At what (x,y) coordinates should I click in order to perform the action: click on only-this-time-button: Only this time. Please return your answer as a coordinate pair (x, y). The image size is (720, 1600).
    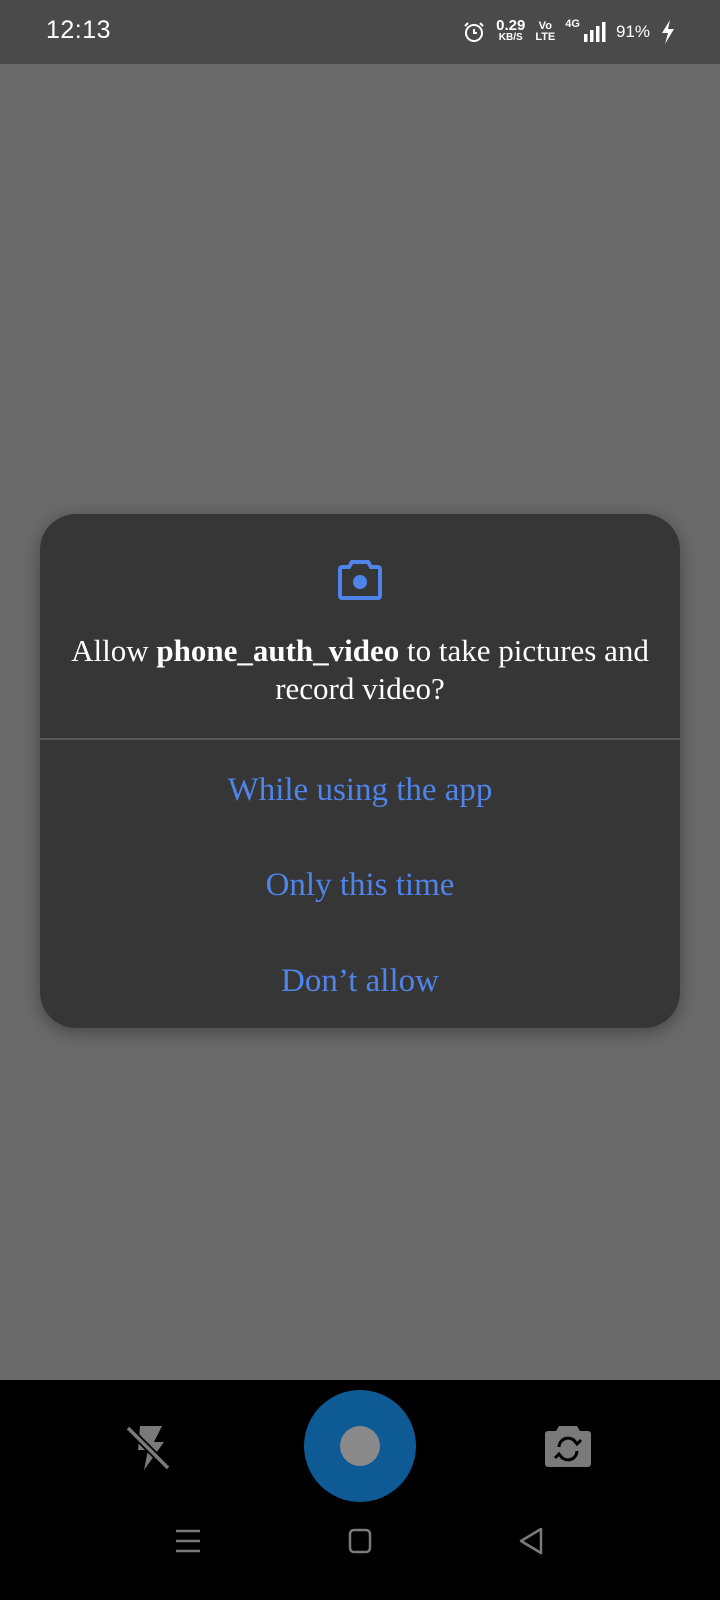
    Looking at the image, I should click on (360, 885).